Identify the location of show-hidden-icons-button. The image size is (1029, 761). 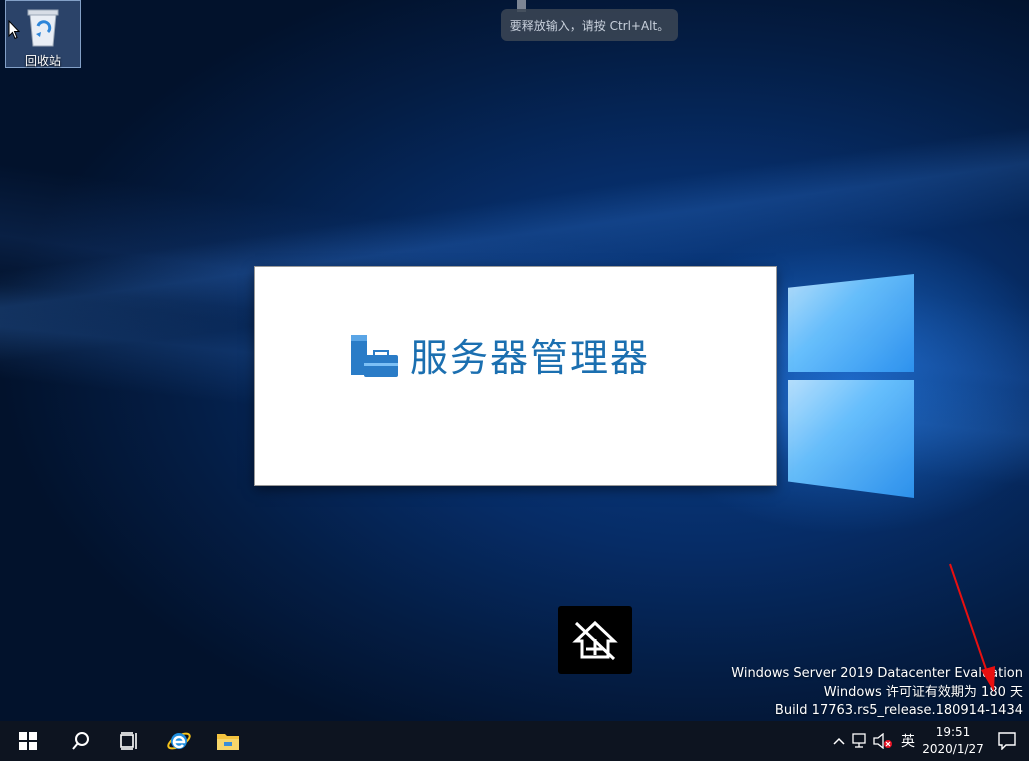
(839, 741).